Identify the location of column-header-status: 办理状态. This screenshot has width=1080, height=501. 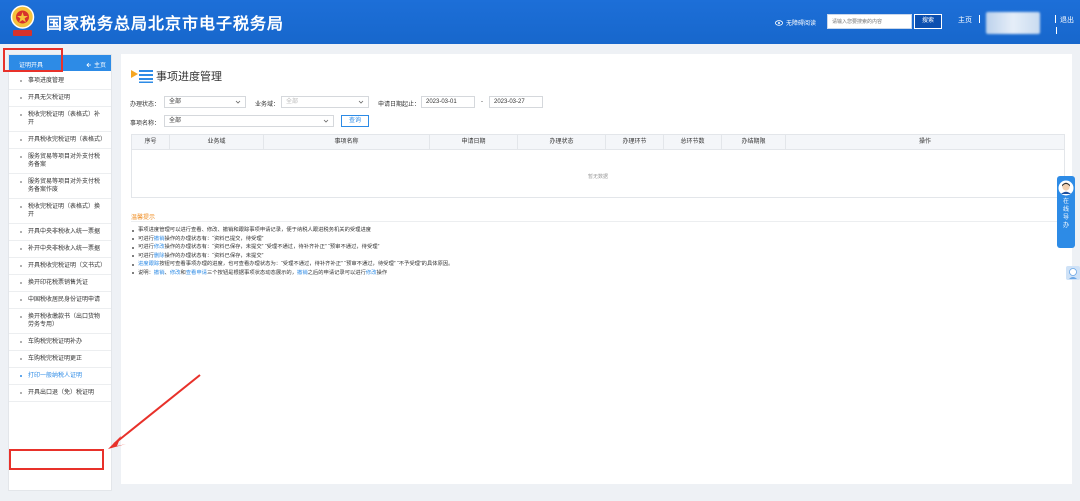
(562, 142).